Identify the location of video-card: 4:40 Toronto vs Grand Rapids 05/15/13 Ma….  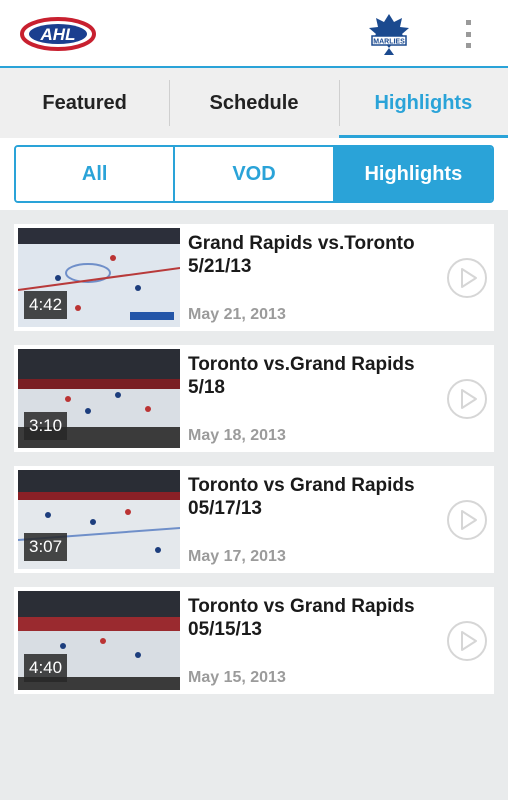
(254, 640).